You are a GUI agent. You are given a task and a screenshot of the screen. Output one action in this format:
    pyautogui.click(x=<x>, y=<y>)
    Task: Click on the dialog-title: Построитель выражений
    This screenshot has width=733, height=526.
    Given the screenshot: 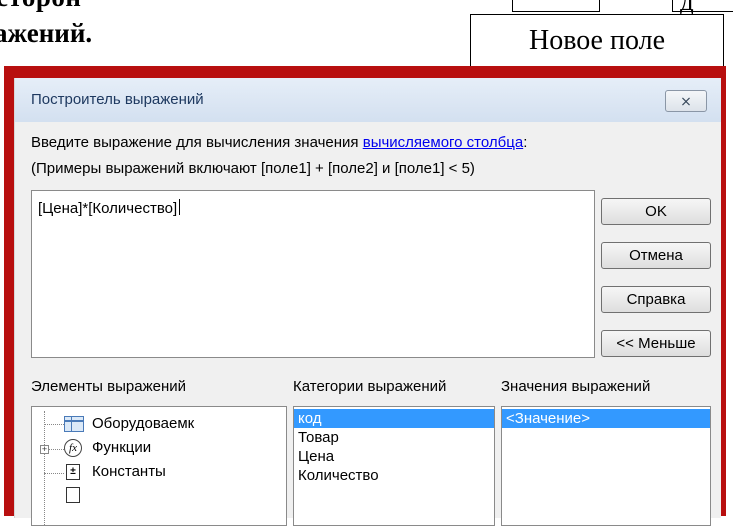 What is the action you would take?
    pyautogui.click(x=117, y=99)
    